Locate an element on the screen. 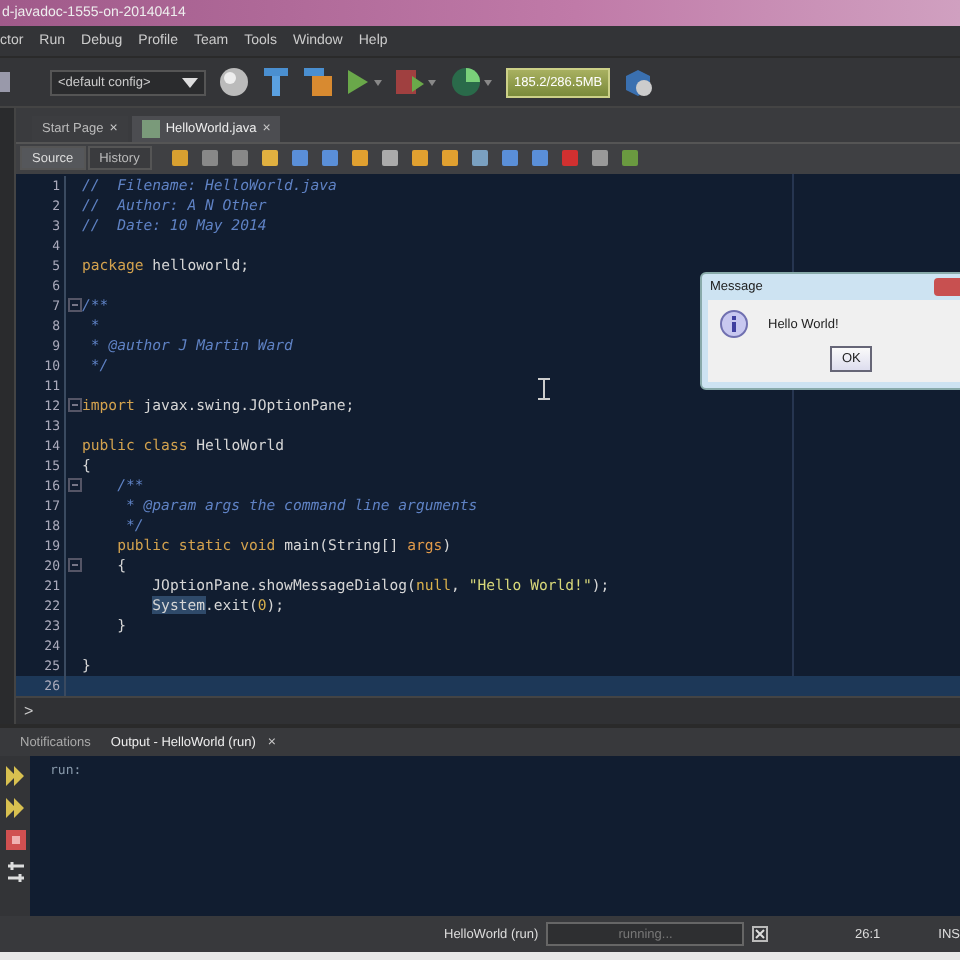 The image size is (960, 960). settings-icon is located at coordinates (15, 872).